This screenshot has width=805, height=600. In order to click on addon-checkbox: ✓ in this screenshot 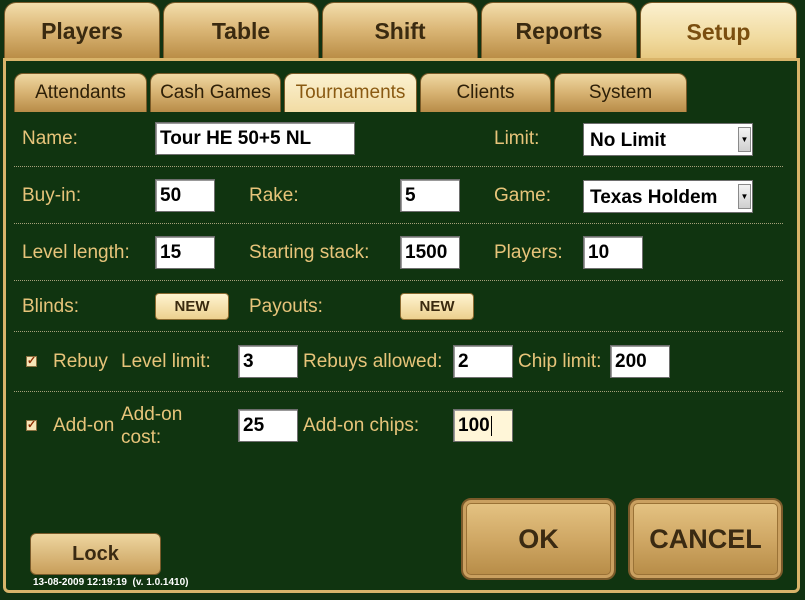, I will do `click(31, 425)`.